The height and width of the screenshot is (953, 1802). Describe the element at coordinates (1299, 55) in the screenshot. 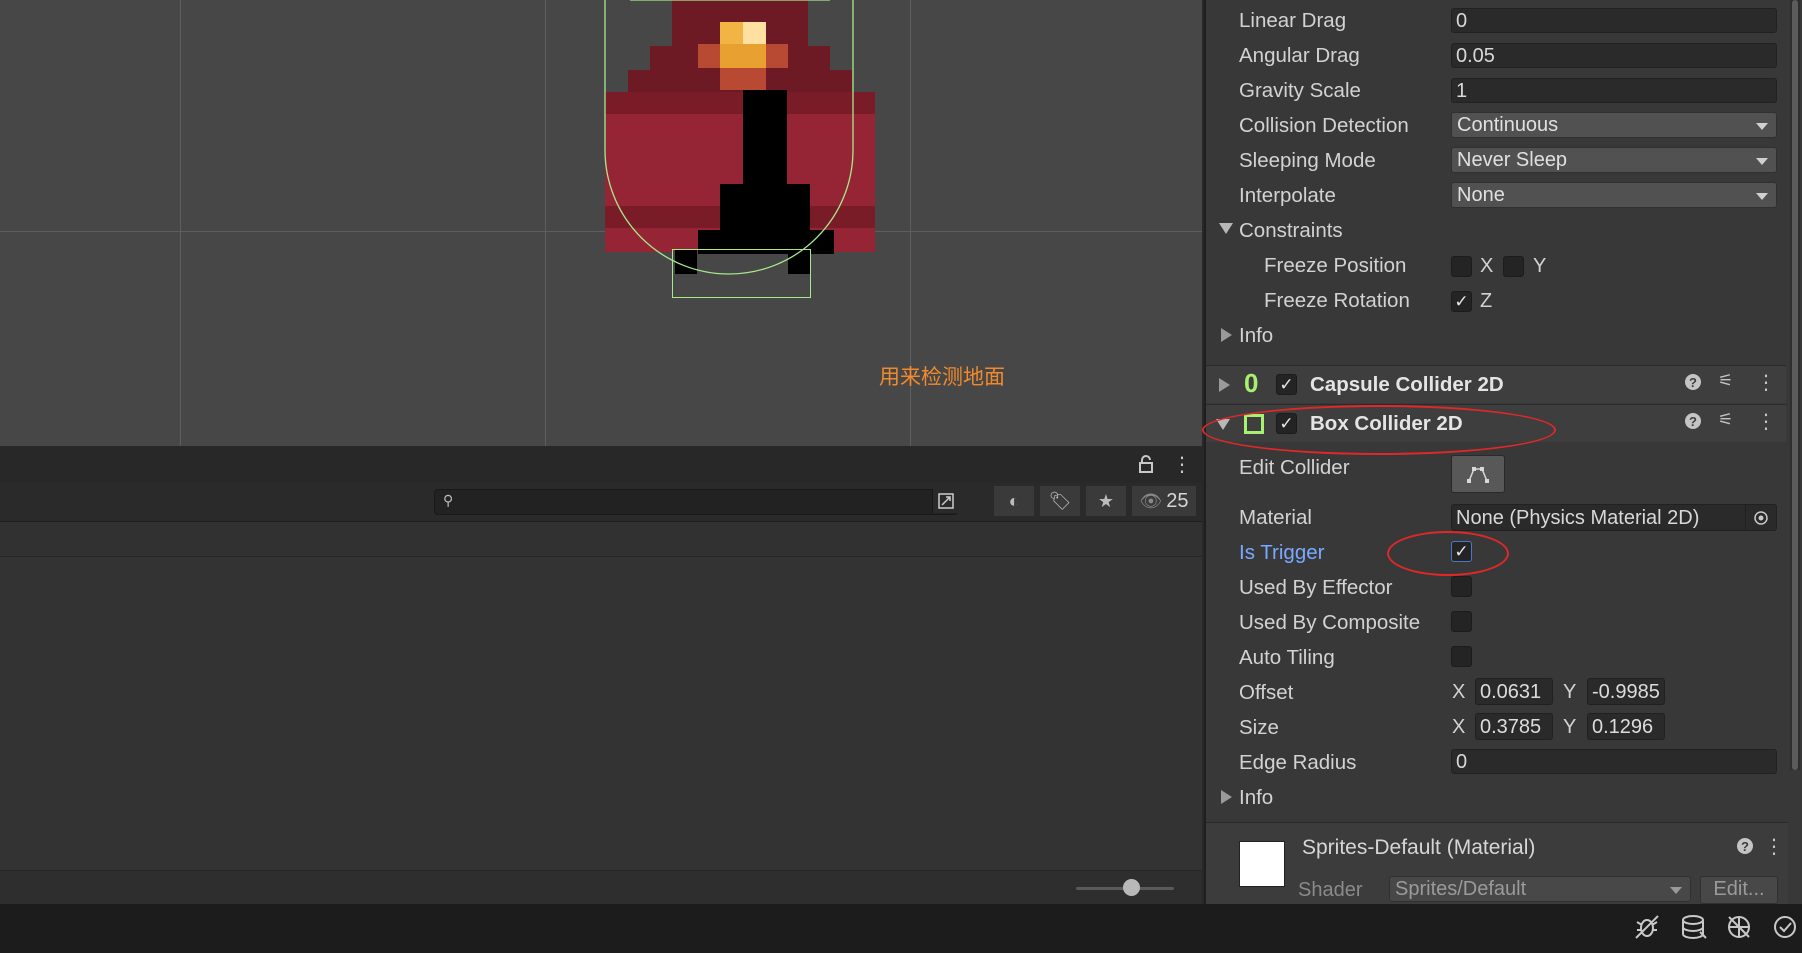

I see `angular-drag-label: Angular Drag` at that location.